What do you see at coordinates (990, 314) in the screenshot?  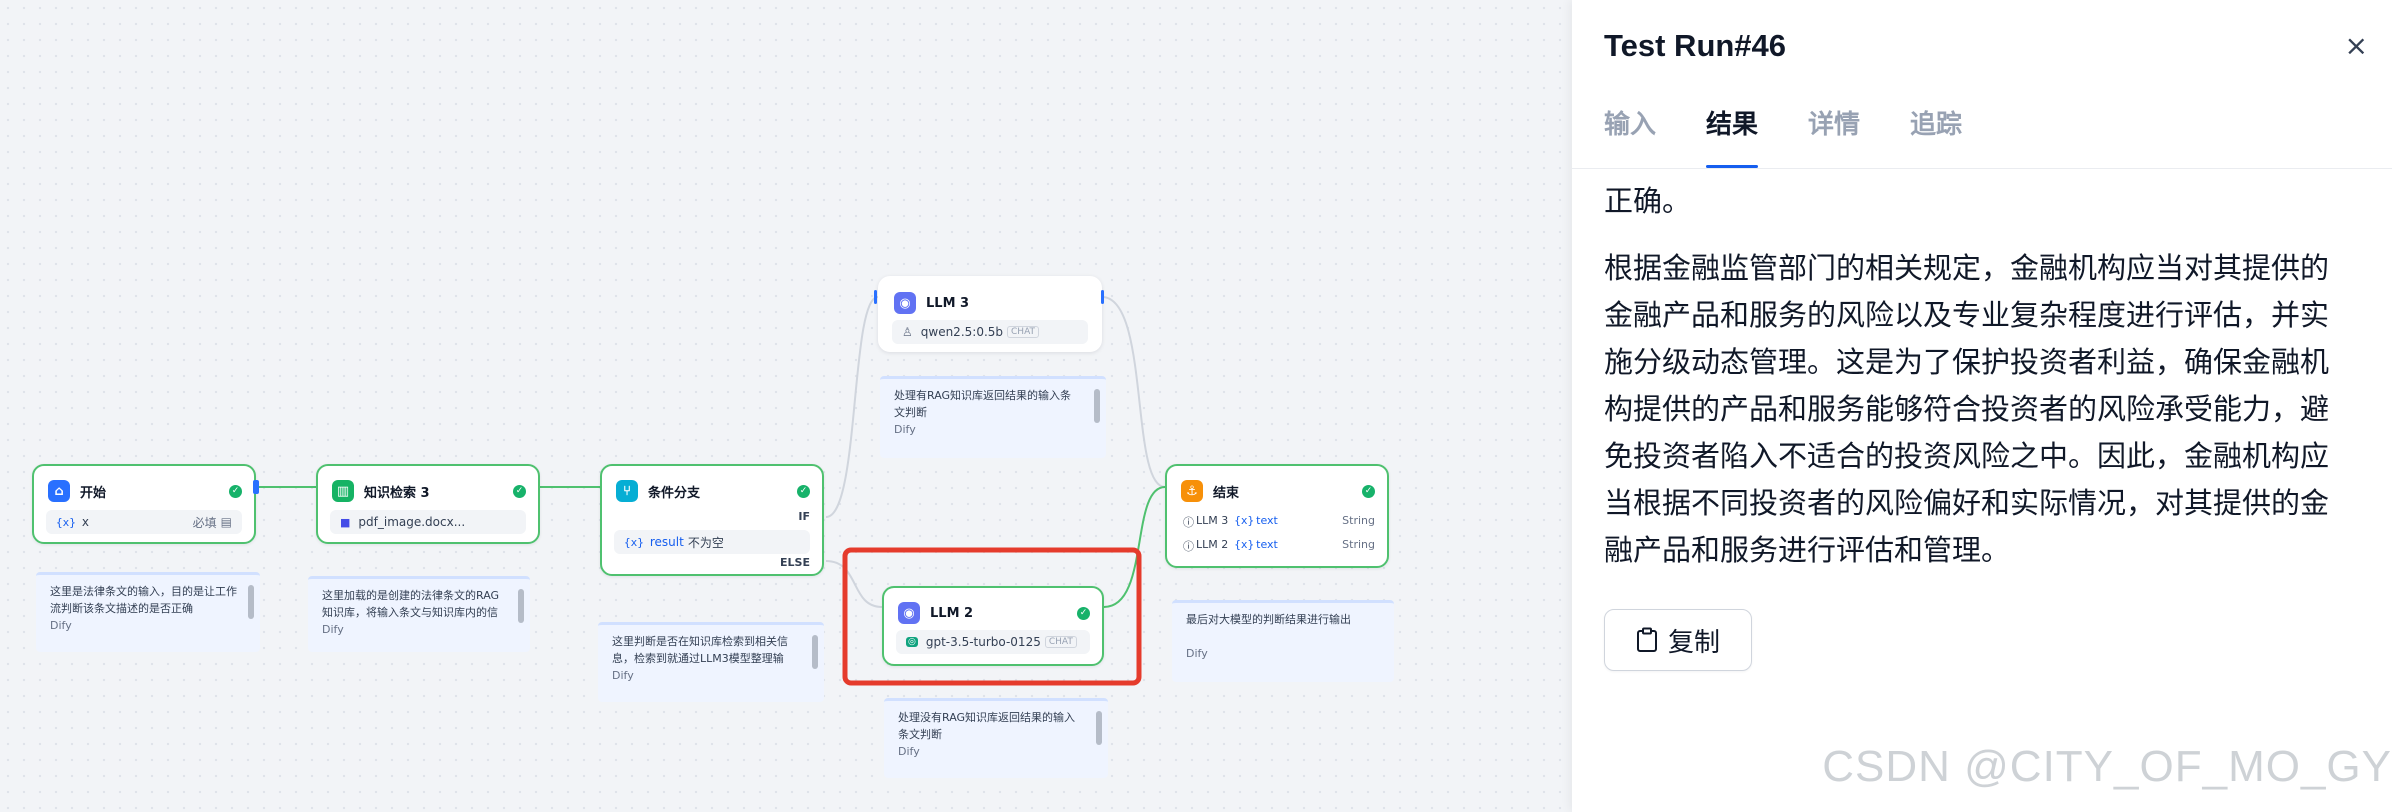 I see `node-llm-3: ◉ LLM 3 ♙ qwen2.5:0.5b CHAT` at bounding box center [990, 314].